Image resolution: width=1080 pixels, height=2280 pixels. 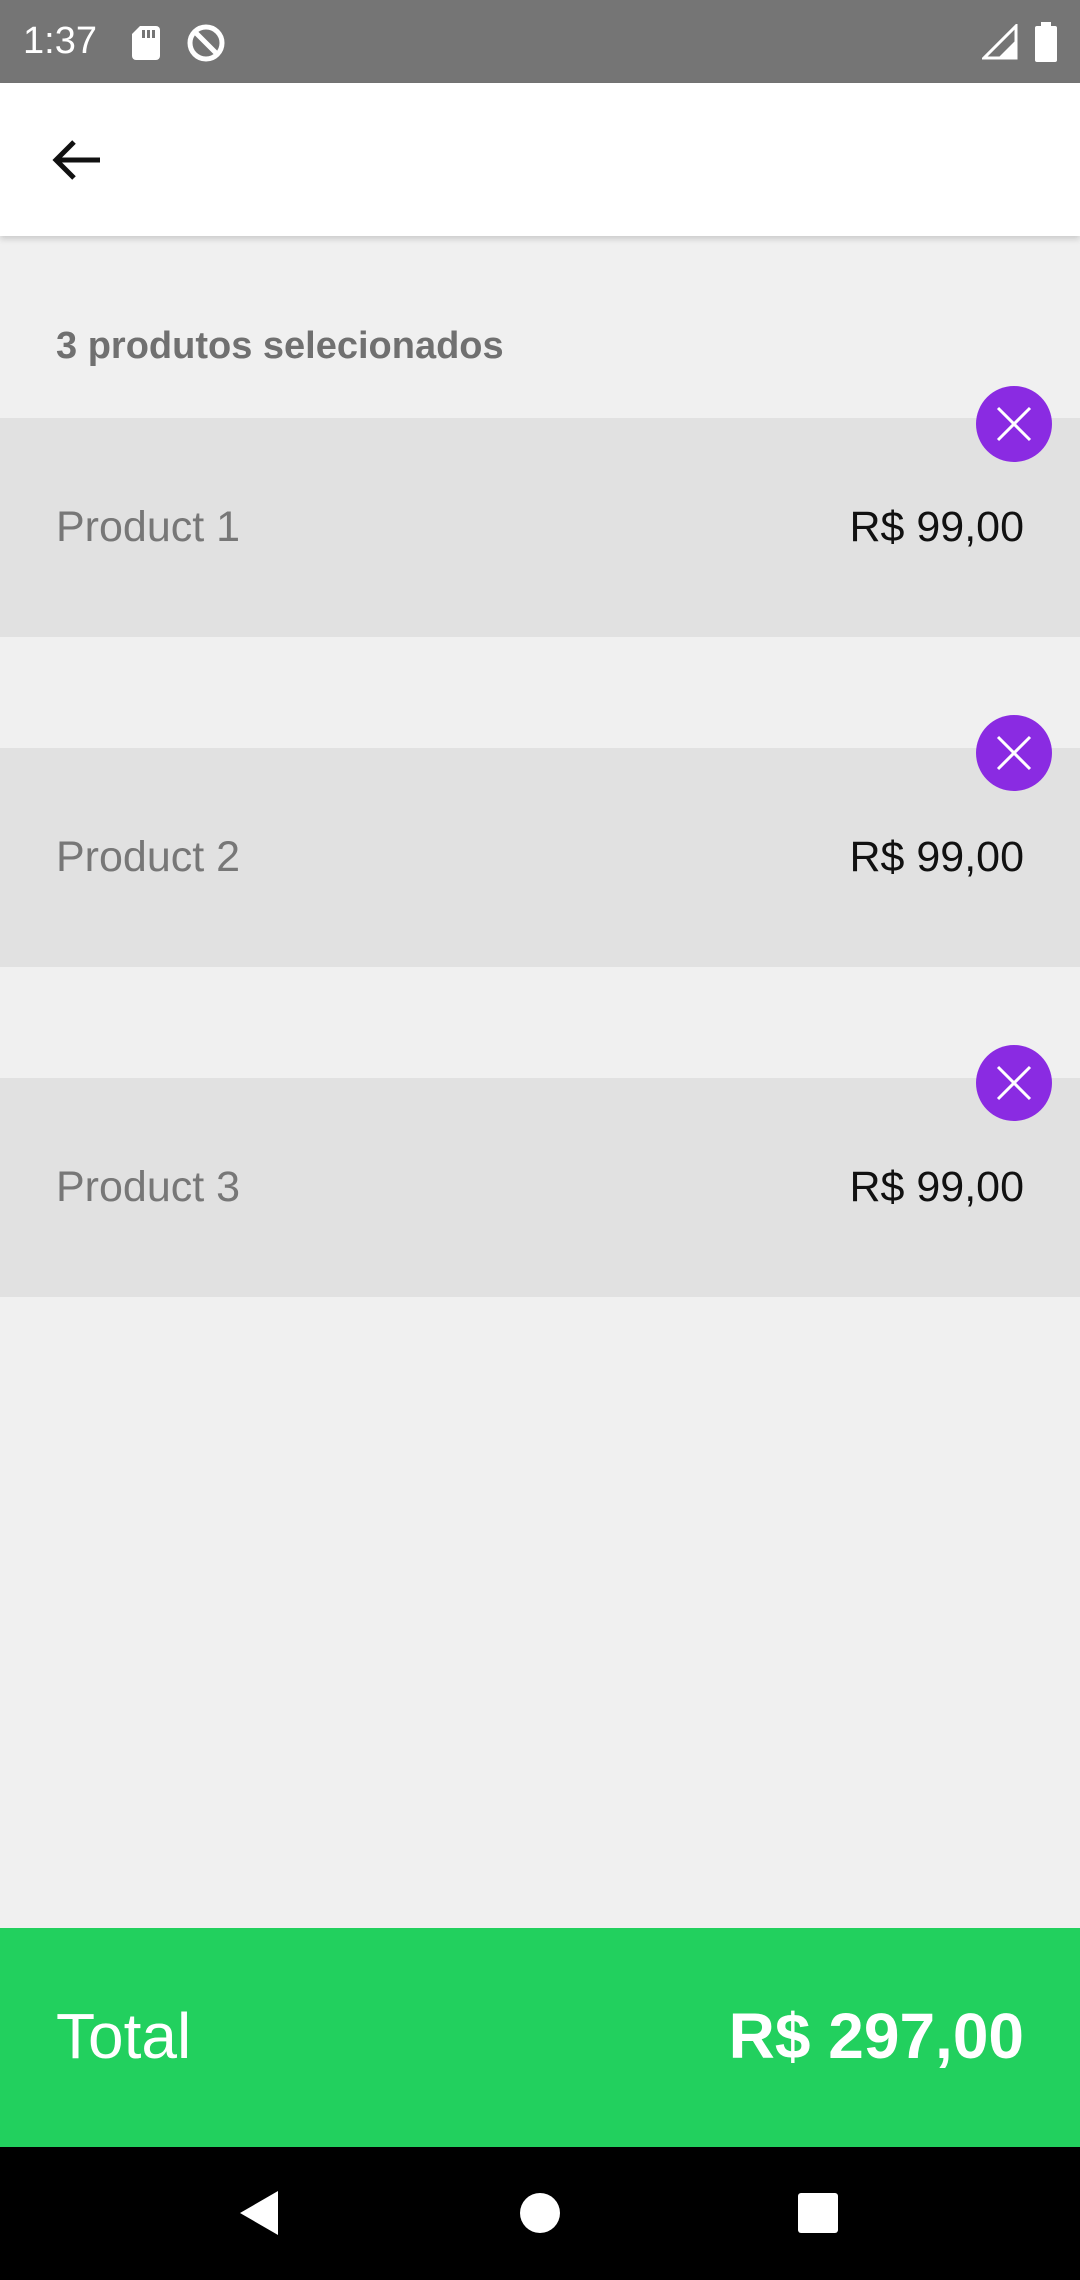 What do you see at coordinates (540, 159) in the screenshot?
I see `app-bar` at bounding box center [540, 159].